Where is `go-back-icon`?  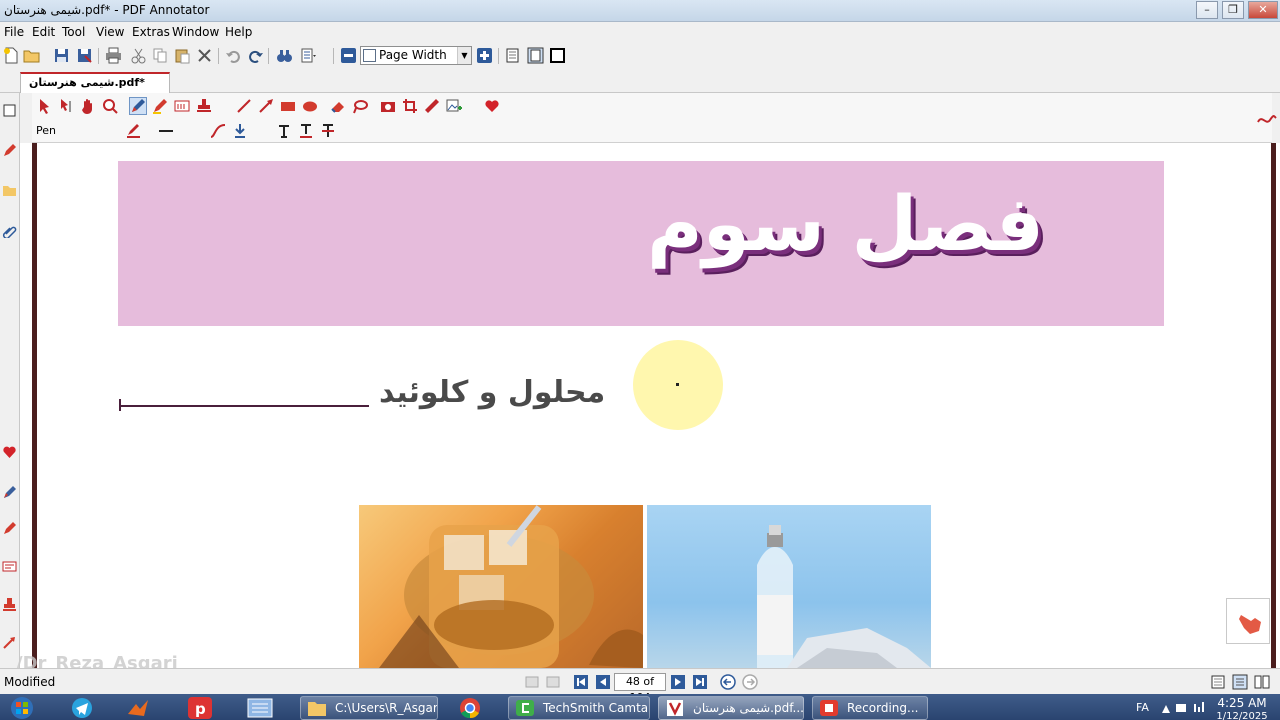 go-back-icon is located at coordinates (728, 682).